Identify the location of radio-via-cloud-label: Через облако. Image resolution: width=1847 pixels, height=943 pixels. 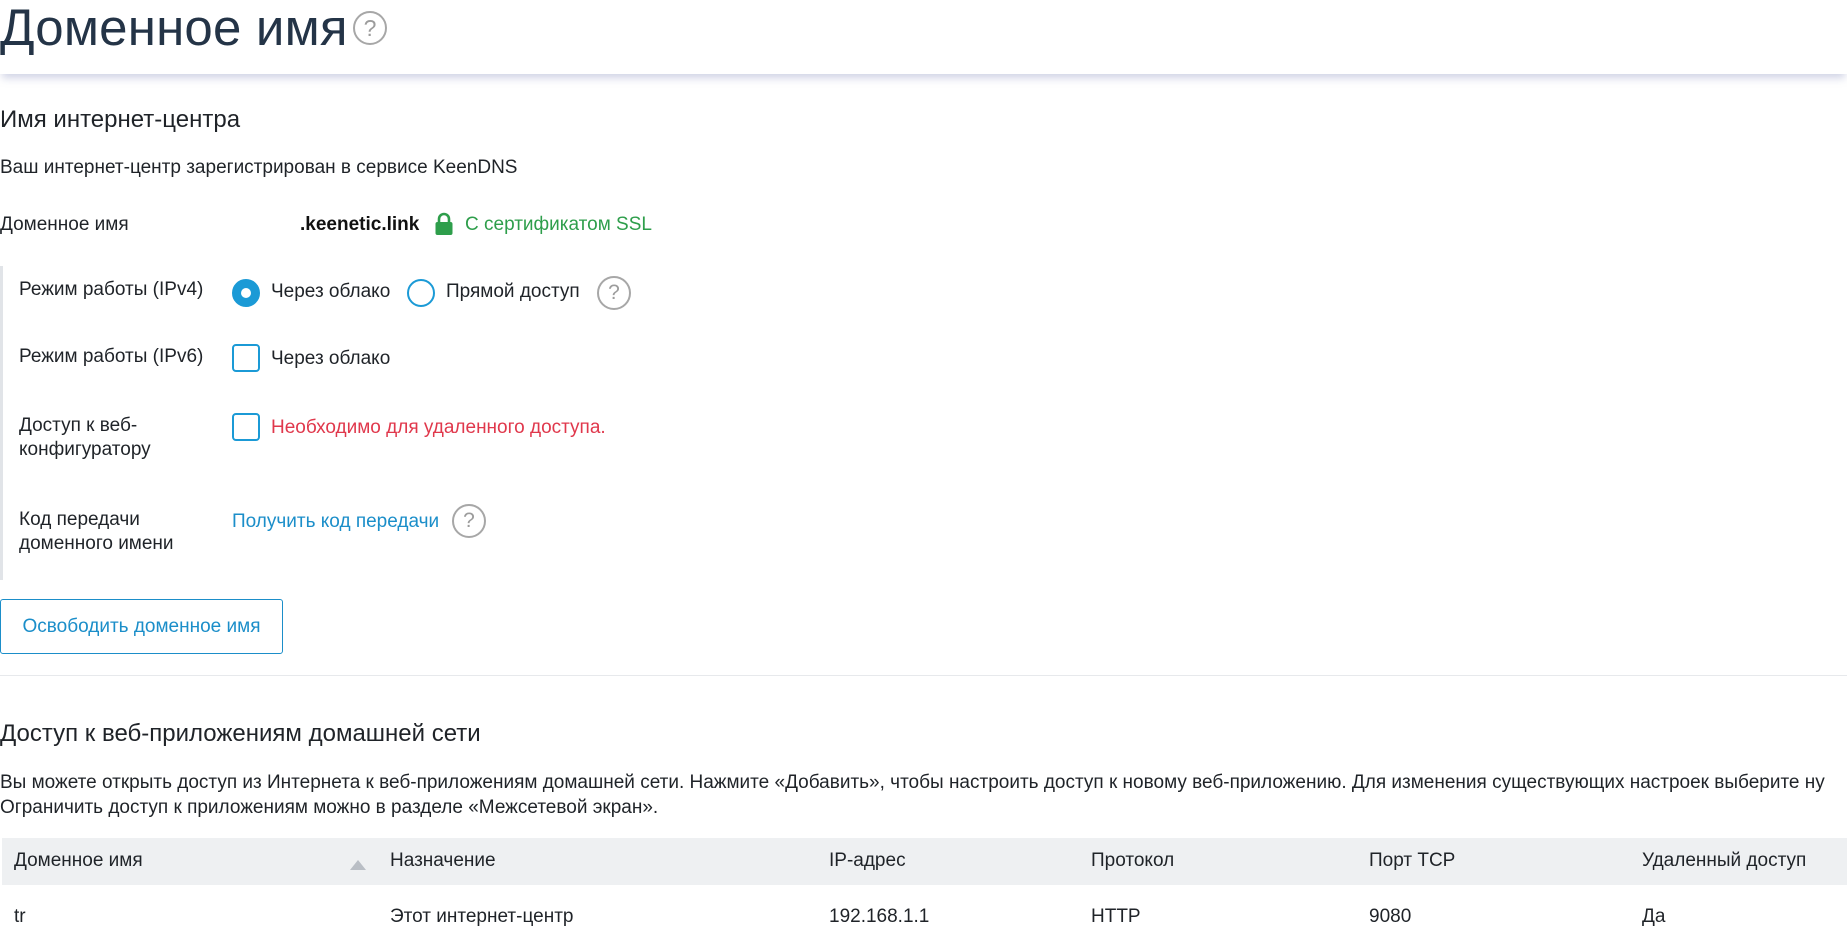
(330, 292).